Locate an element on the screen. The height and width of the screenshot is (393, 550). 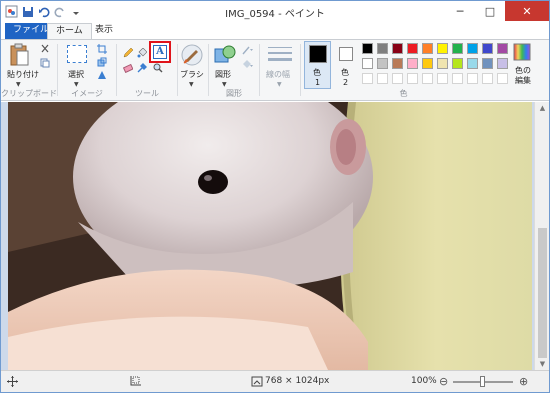
image-size-text: 768 × 1024px is located at coordinates (297, 381).